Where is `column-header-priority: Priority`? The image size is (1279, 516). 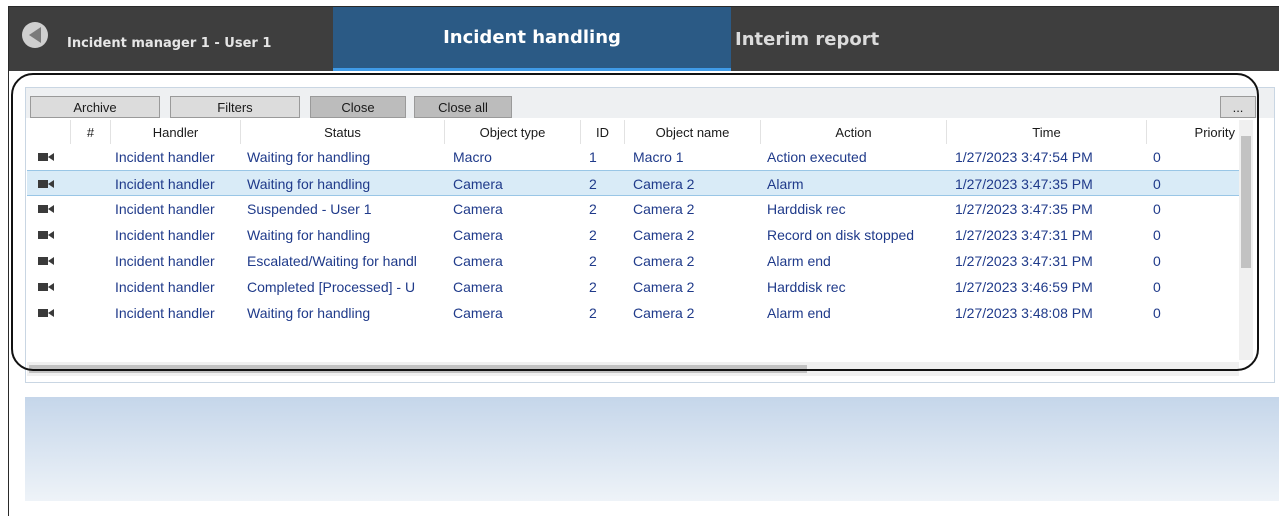 column-header-priority: Priority is located at coordinates (1193, 132).